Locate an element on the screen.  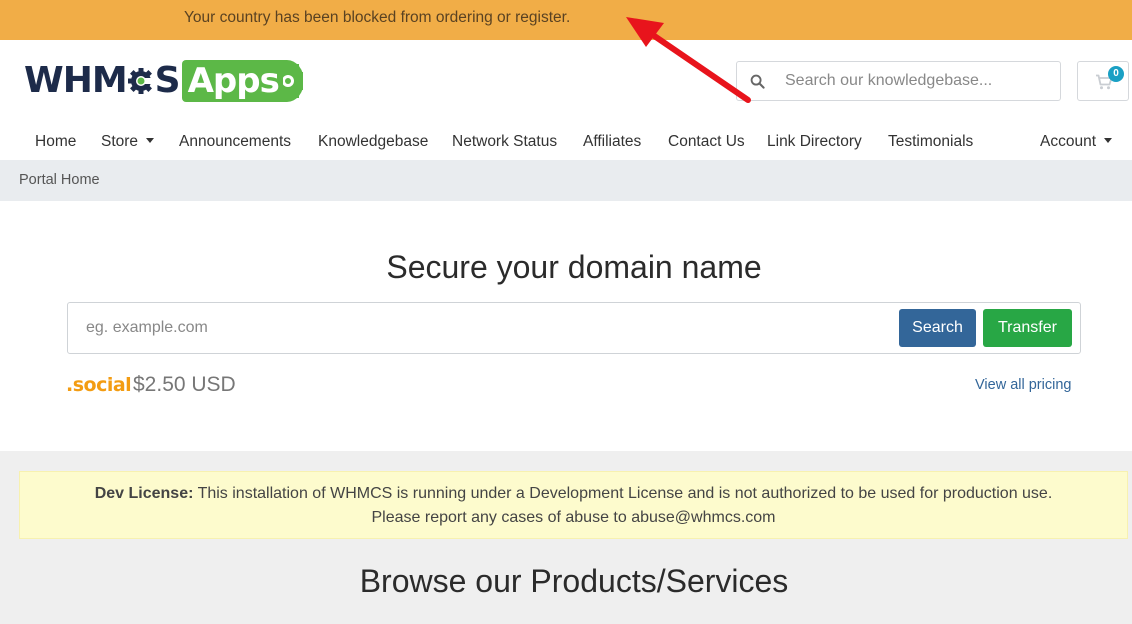
site-logo: WHM S Apps is located at coordinates (164, 81).